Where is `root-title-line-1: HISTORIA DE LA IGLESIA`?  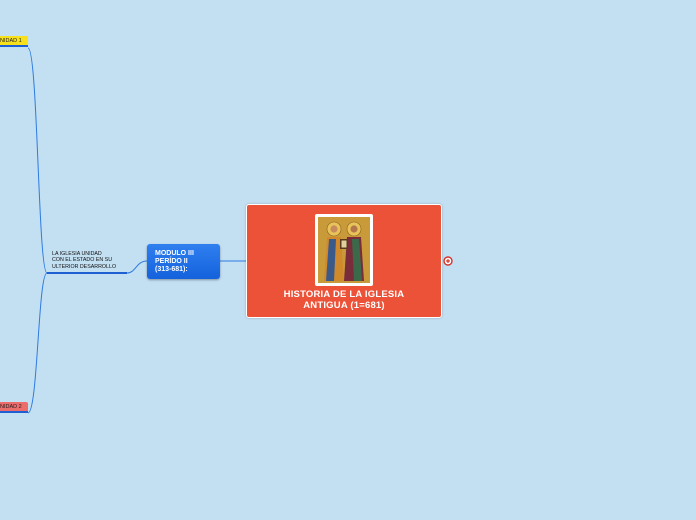
root-title-line-1: HISTORIA DE LA IGLESIA is located at coordinates (344, 294).